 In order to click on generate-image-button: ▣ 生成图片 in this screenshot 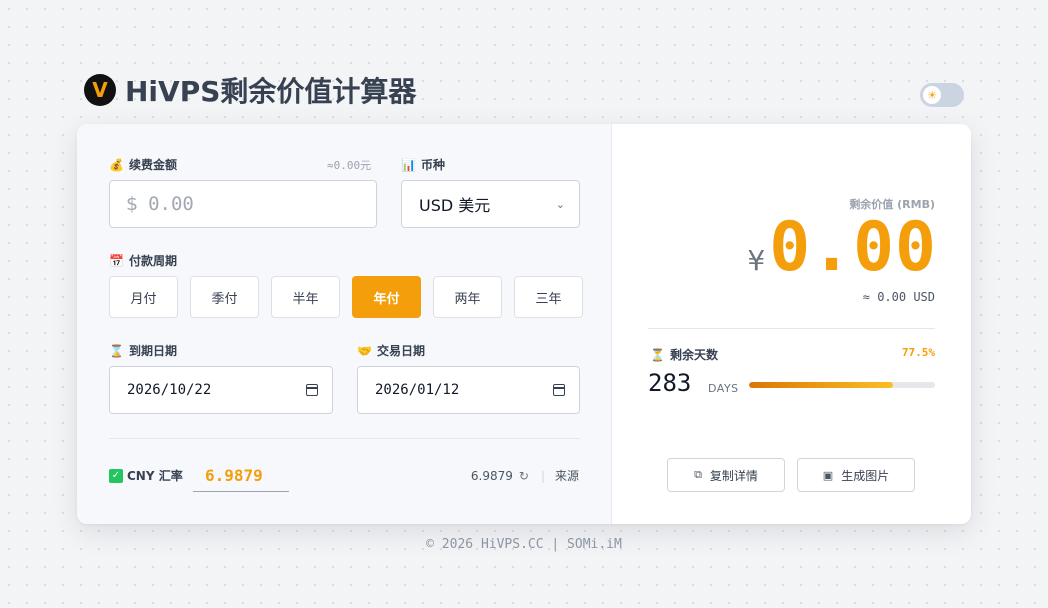, I will do `click(856, 475)`.